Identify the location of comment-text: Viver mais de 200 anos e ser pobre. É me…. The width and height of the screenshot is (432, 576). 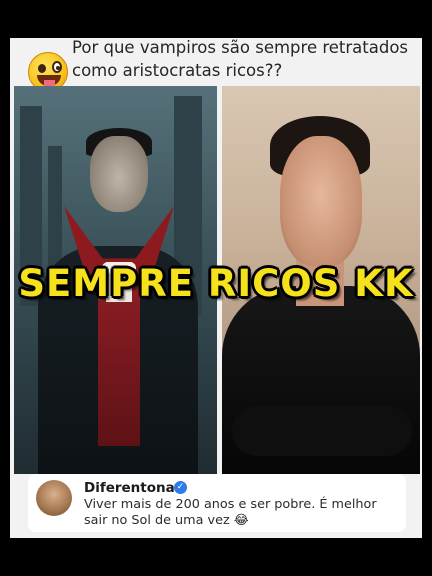
(230, 512).